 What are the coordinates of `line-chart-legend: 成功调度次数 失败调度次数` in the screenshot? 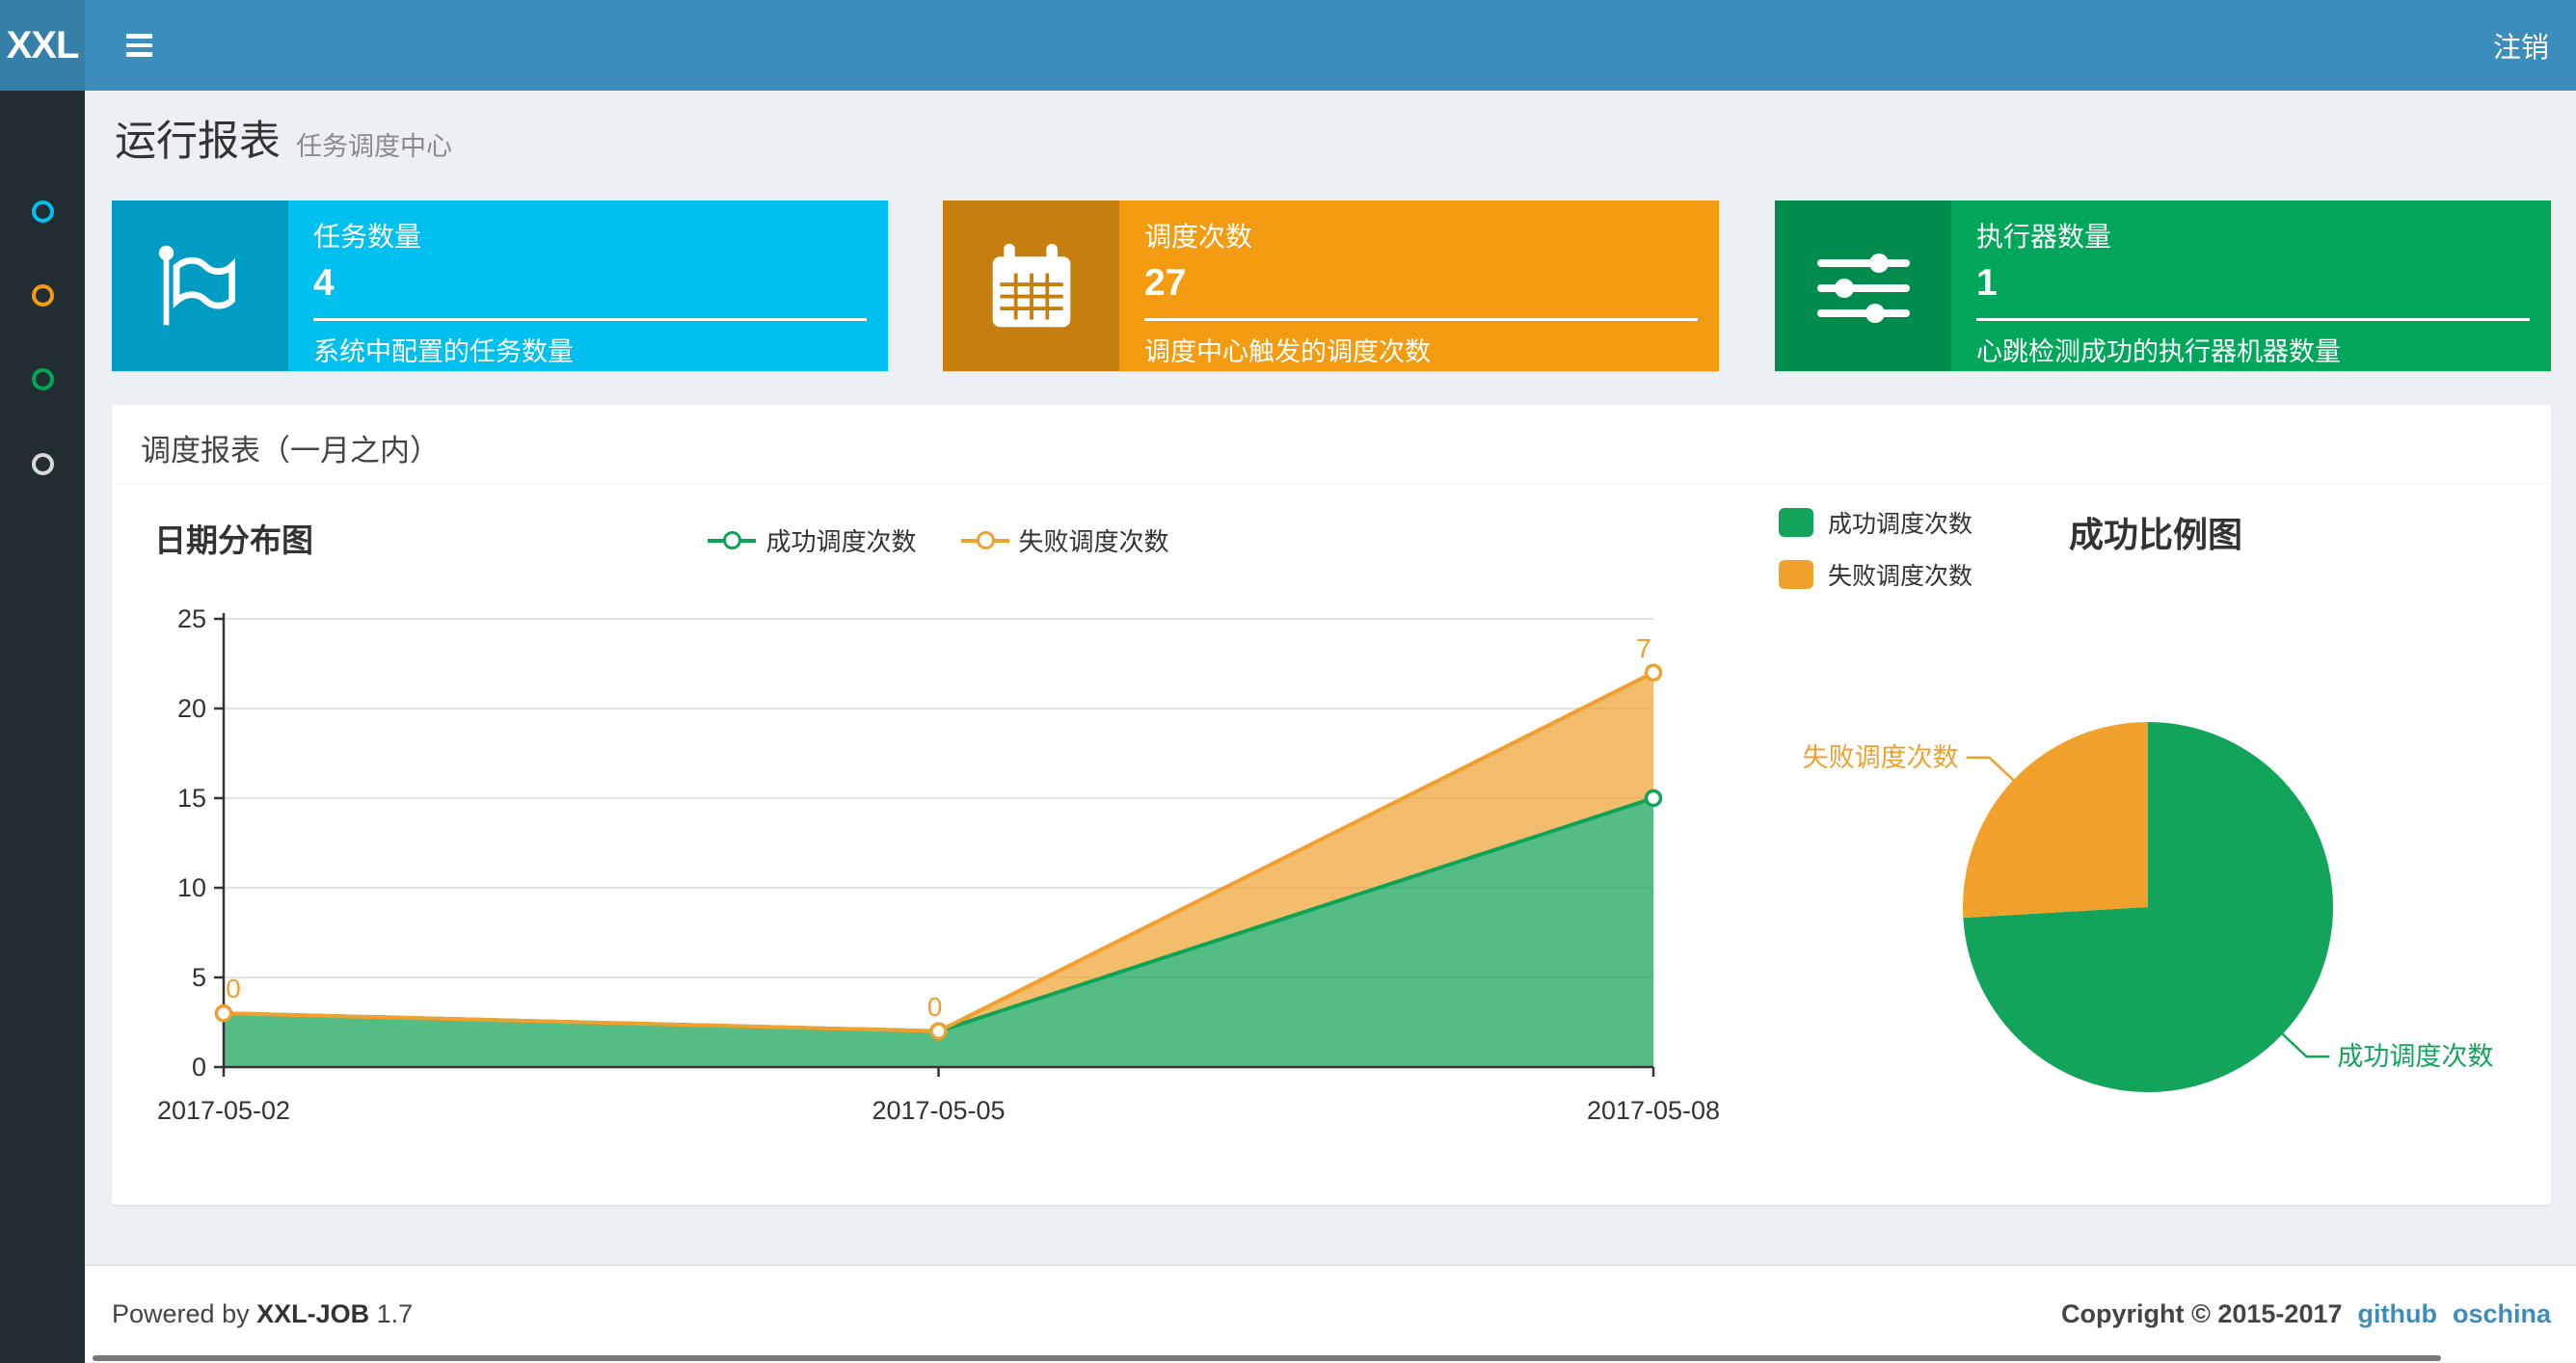 It's located at (939, 540).